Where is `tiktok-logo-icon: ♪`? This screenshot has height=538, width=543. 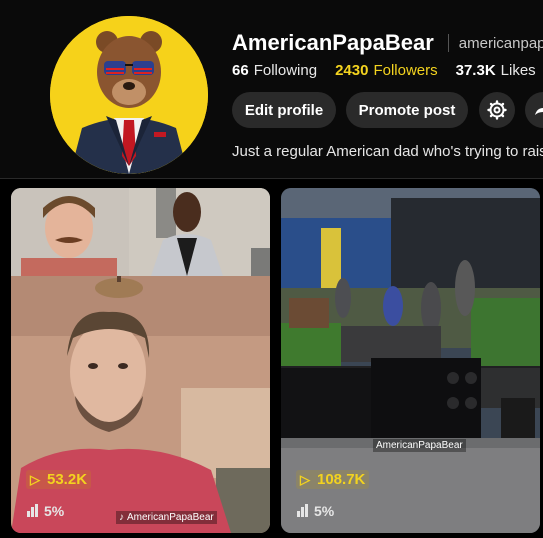 tiktok-logo-icon: ♪ is located at coordinates (121, 517).